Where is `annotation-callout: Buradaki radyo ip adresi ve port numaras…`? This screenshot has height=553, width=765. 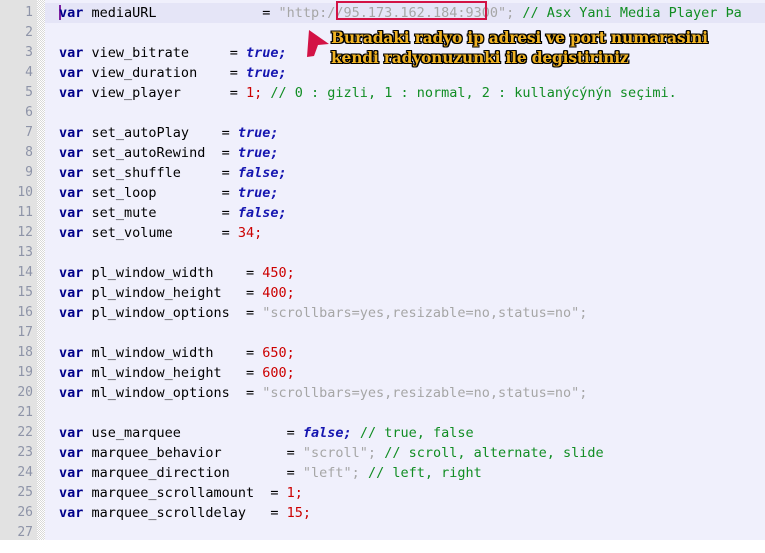 annotation-callout: Buradaki radyo ip adresi ve port numaras… is located at coordinates (519, 48).